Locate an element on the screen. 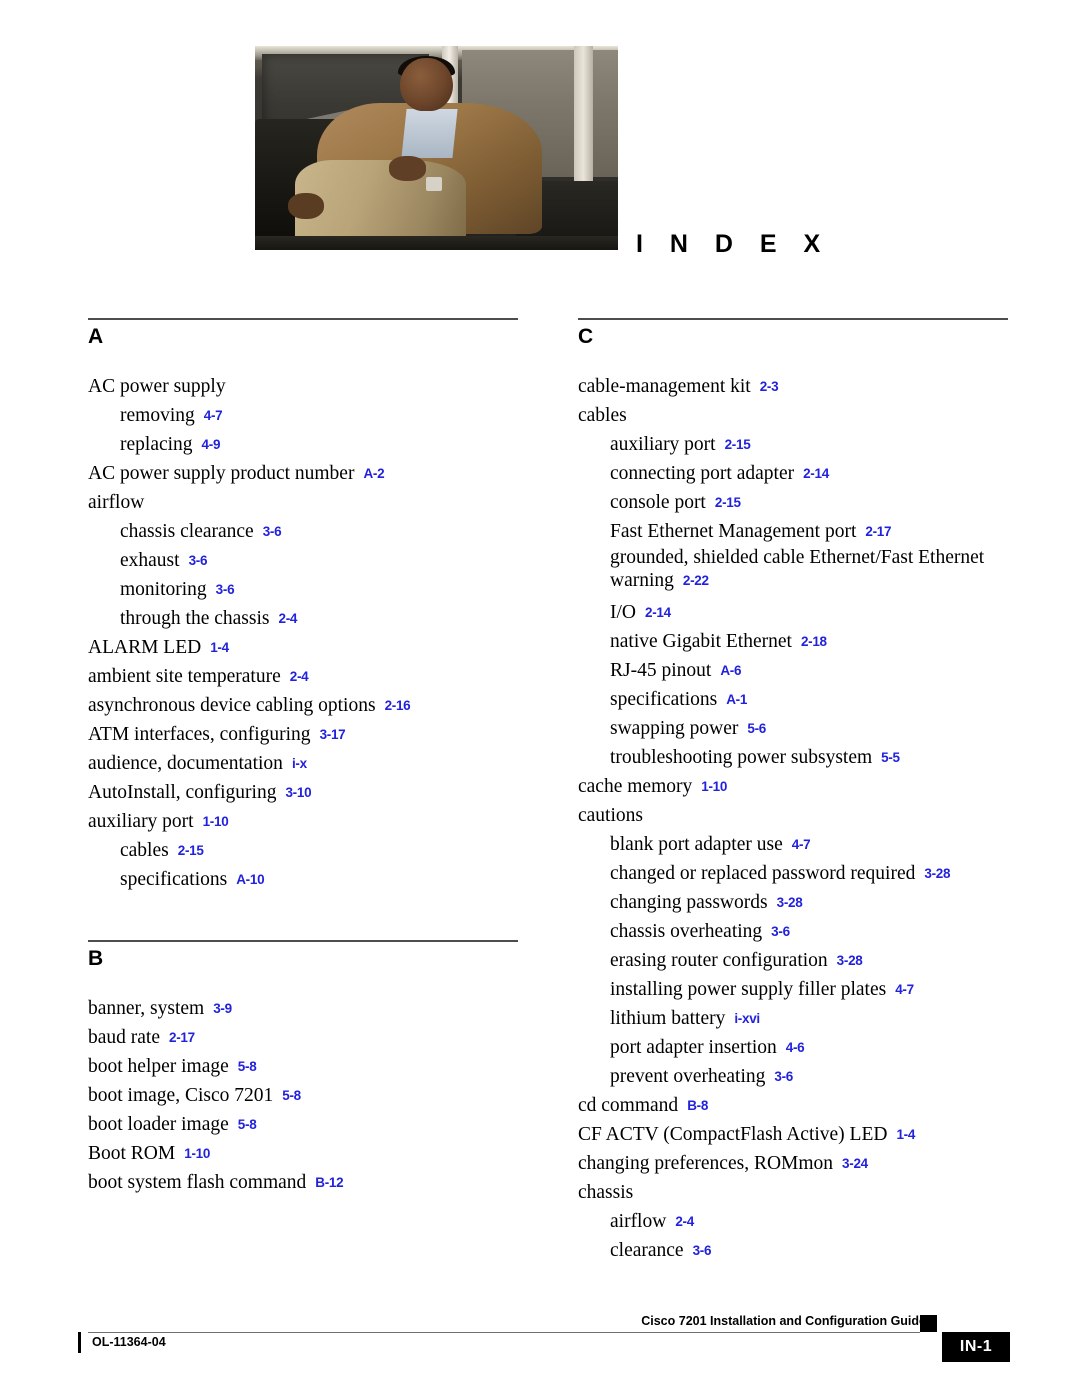 The image size is (1080, 1397). index-subentry: chassis clearance 3-6 is located at coordinates (304, 531).